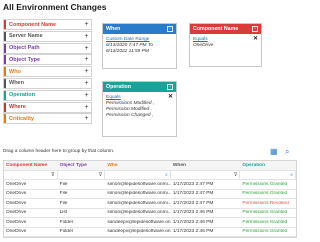 The image size is (320, 242). I want to click on column-header-component-name: Component Name, so click(31, 165).